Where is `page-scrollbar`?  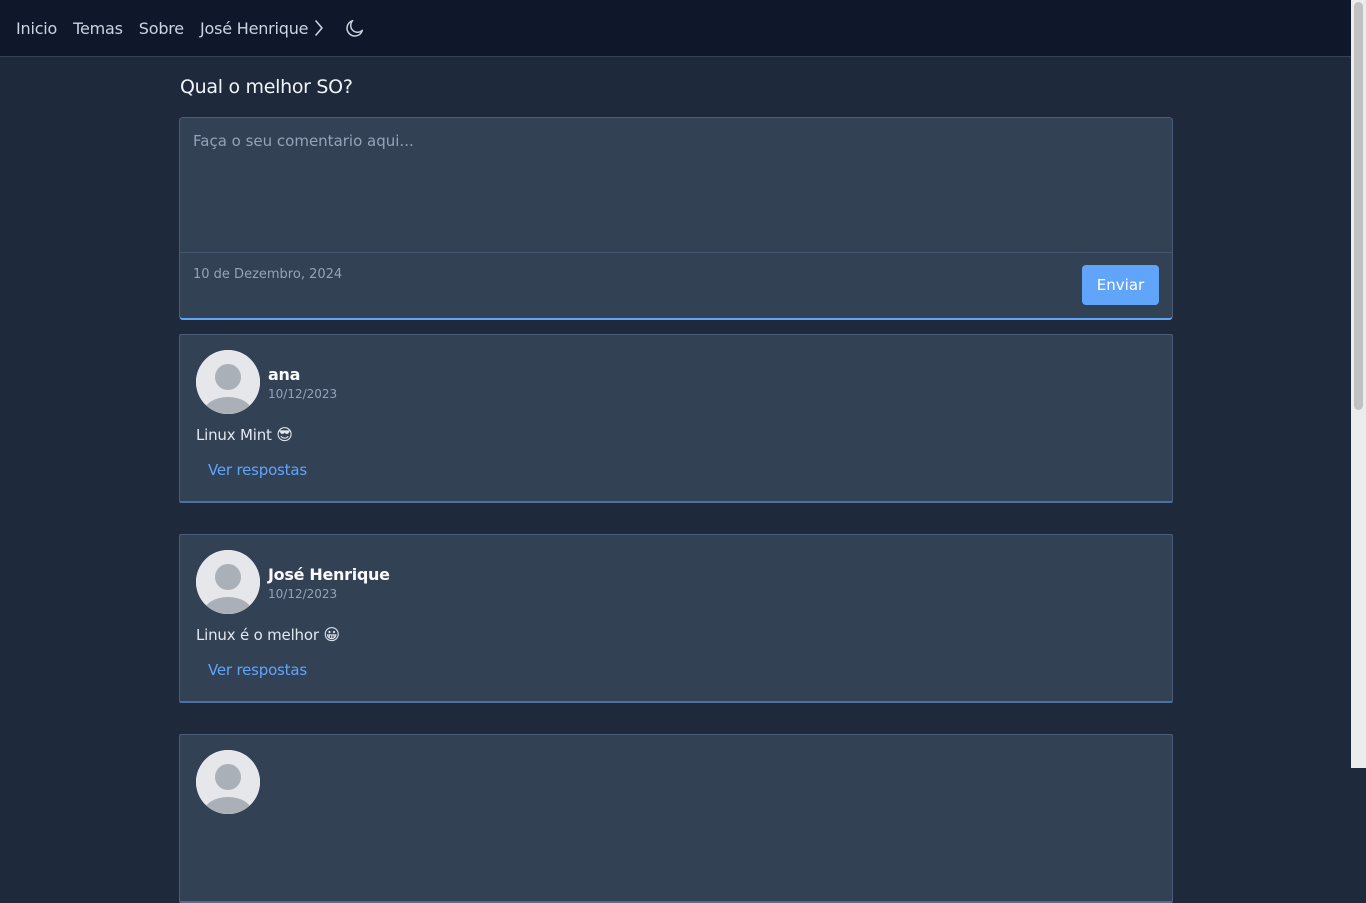
page-scrollbar is located at coordinates (1358, 384).